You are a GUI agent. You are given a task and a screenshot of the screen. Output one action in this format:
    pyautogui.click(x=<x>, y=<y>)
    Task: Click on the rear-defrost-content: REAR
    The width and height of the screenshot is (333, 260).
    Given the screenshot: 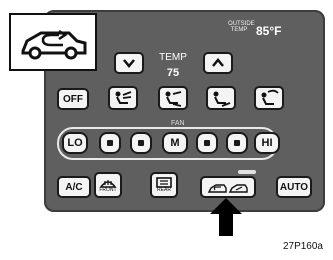 What is the action you would take?
    pyautogui.click(x=164, y=185)
    